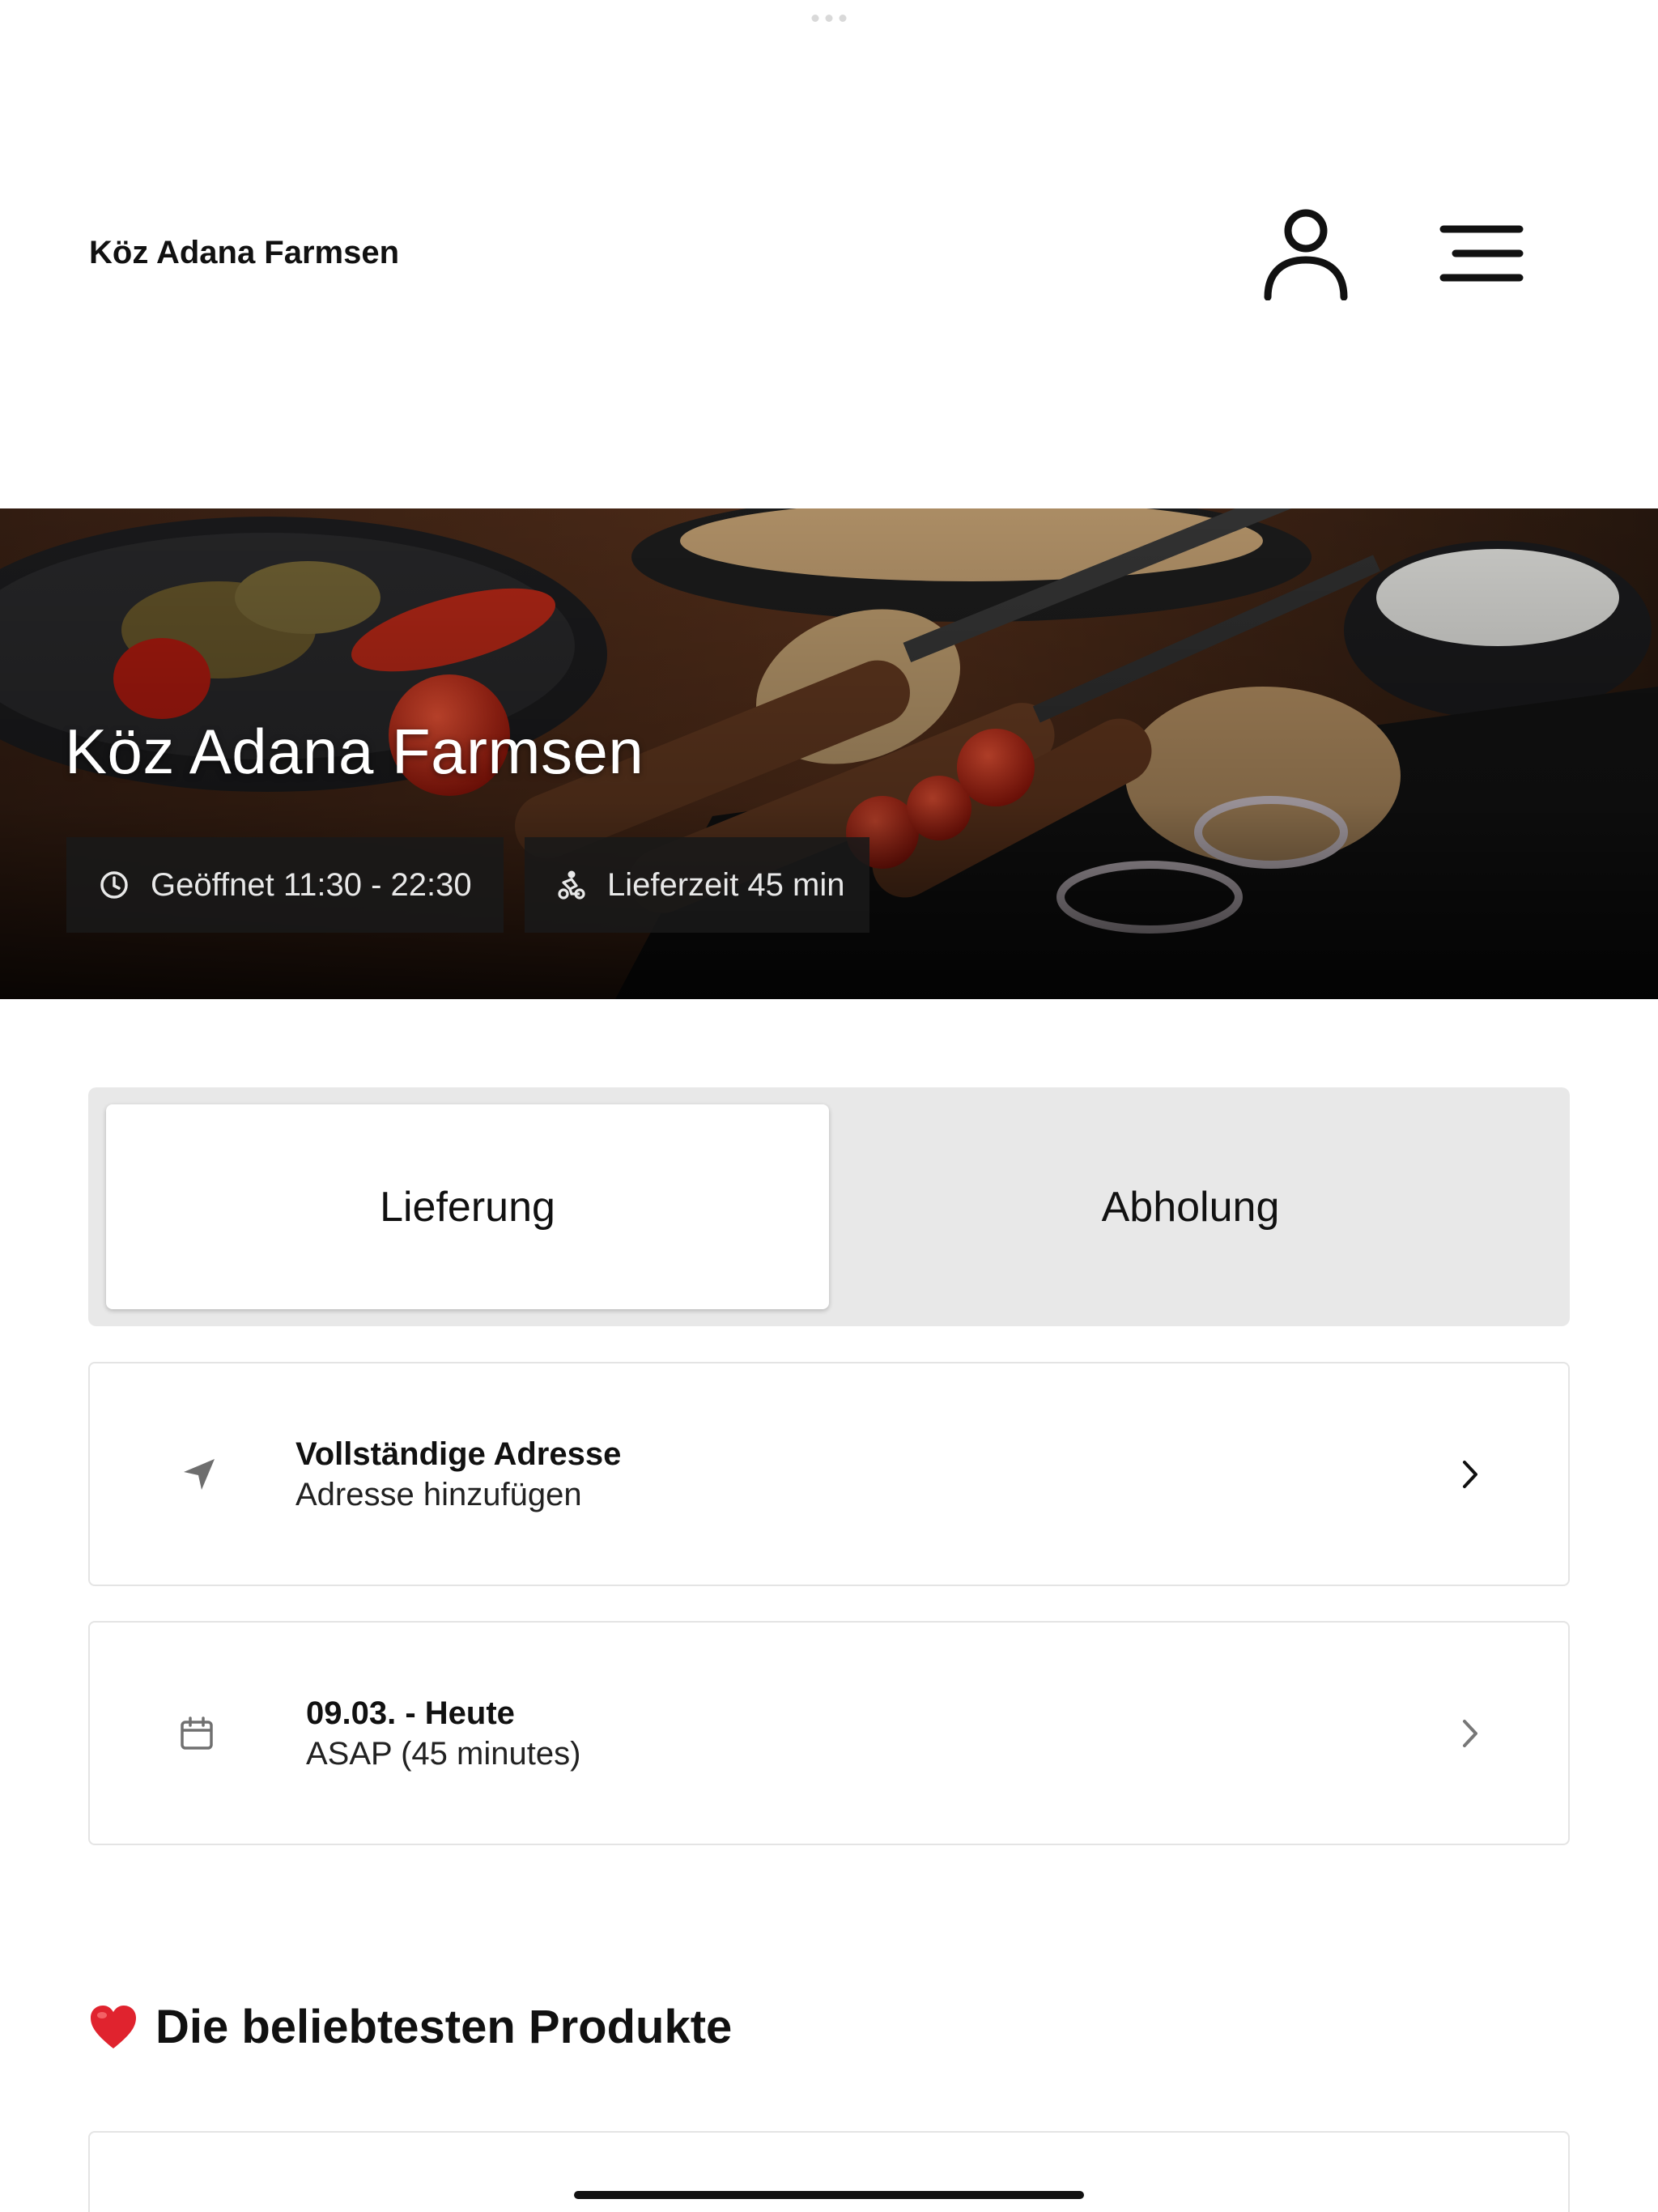 The width and height of the screenshot is (1658, 2212). Describe the element at coordinates (354, 752) in the screenshot. I see `restaurant-title: Köz Adana Farmsen` at that location.